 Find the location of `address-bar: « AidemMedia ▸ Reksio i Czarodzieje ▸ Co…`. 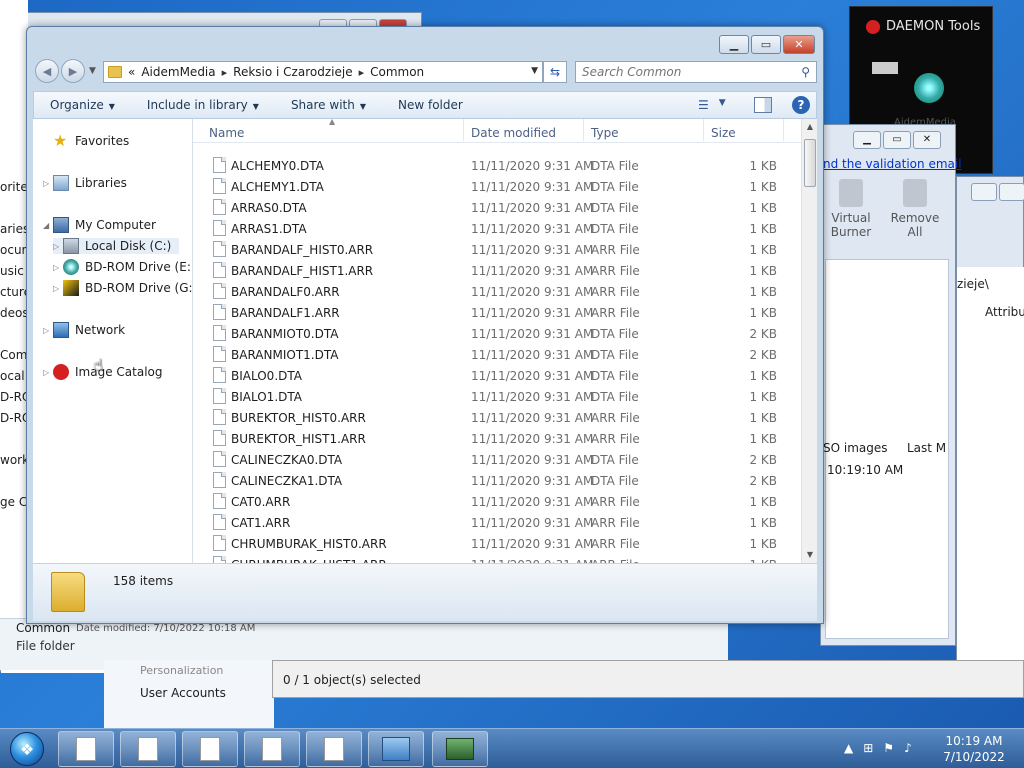

address-bar: « AidemMedia ▸ Reksio i Czarodzieje ▸ Co… is located at coordinates (323, 72).